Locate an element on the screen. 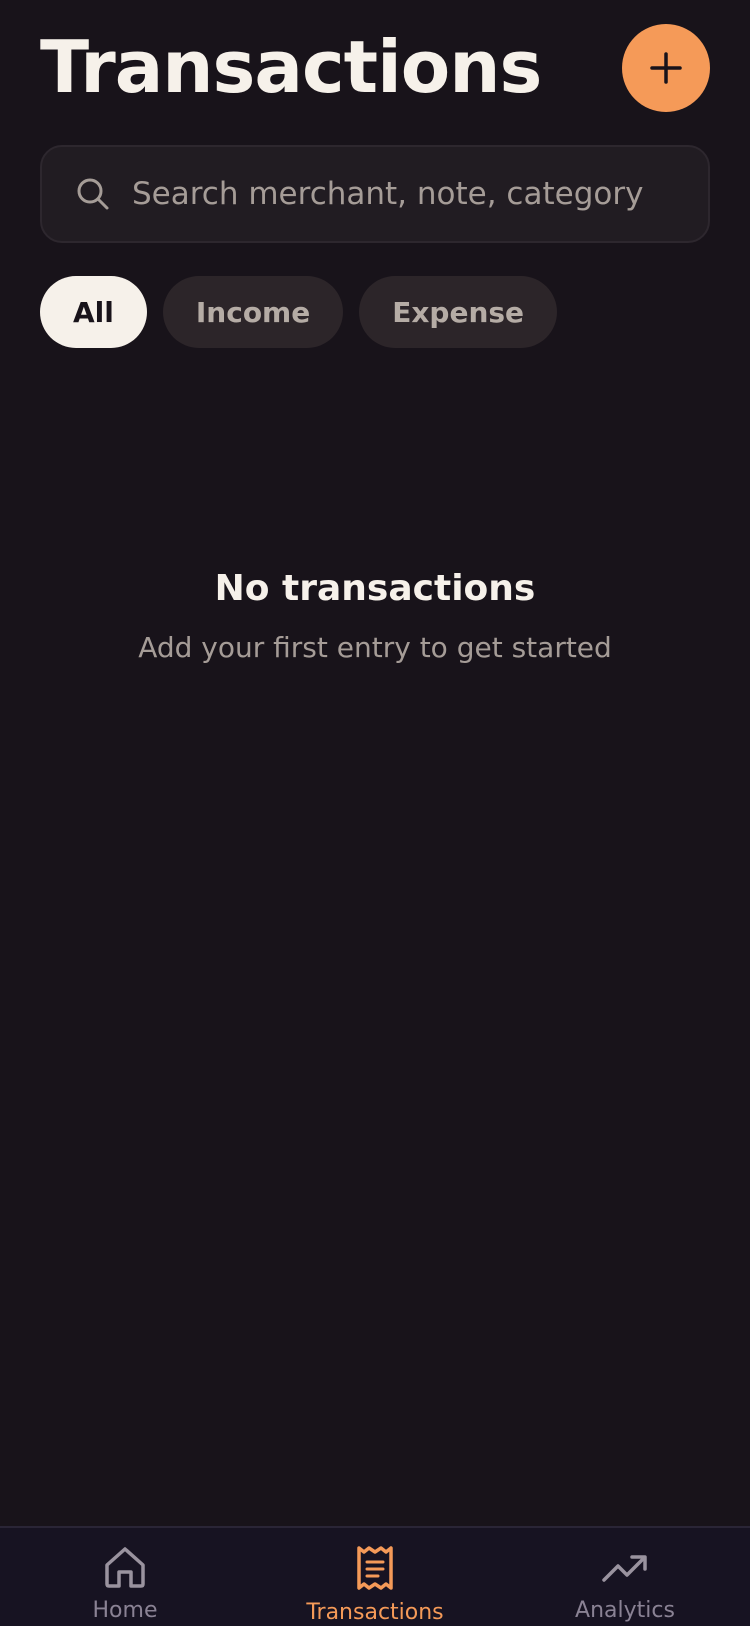  search-bar is located at coordinates (375, 194).